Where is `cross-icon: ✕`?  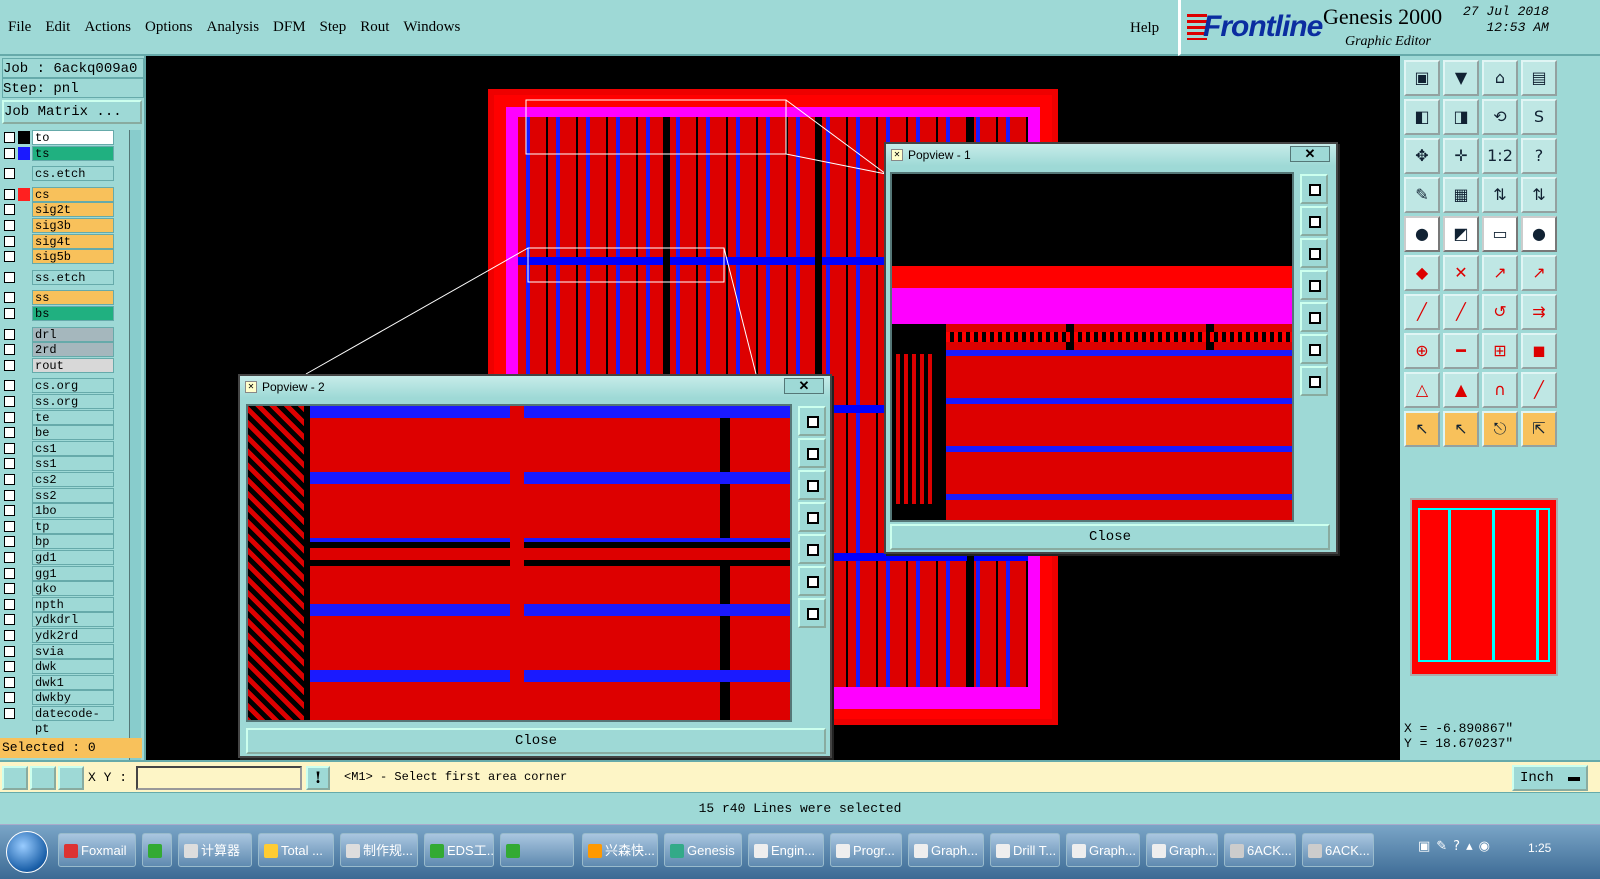
cross-icon: ✕ is located at coordinates (1461, 273).